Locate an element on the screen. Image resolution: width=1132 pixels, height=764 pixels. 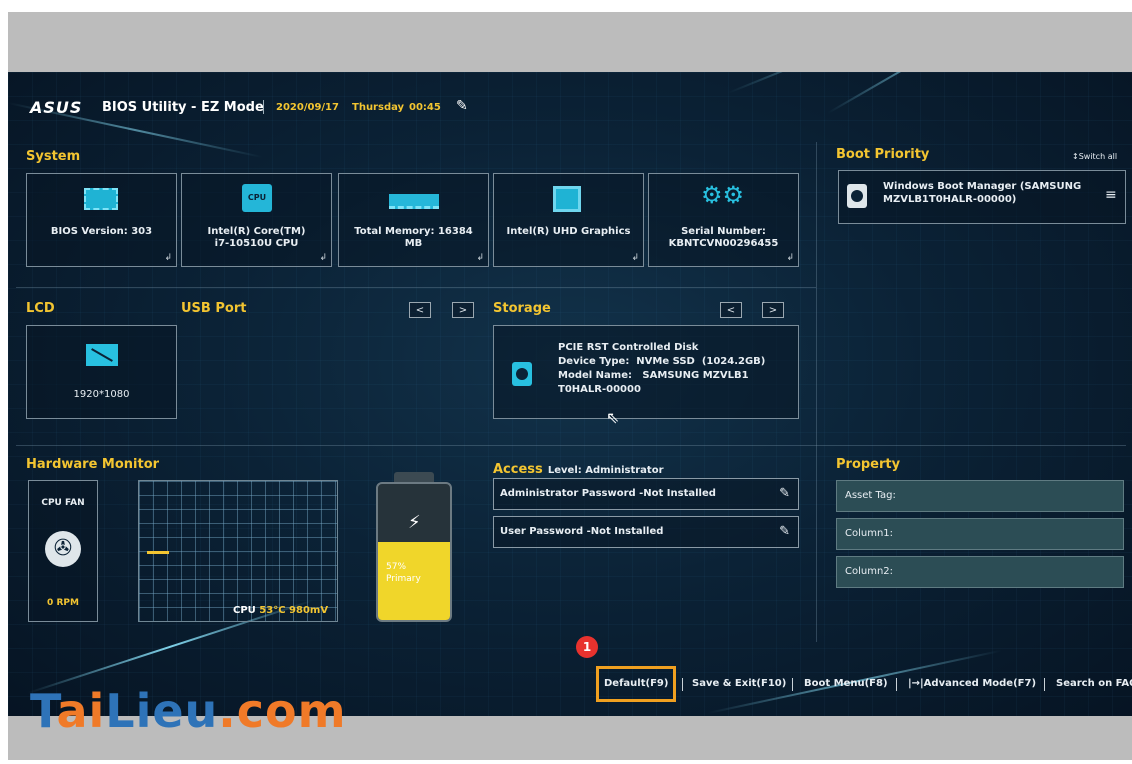
step-badge: 1 is located at coordinates (587, 647).